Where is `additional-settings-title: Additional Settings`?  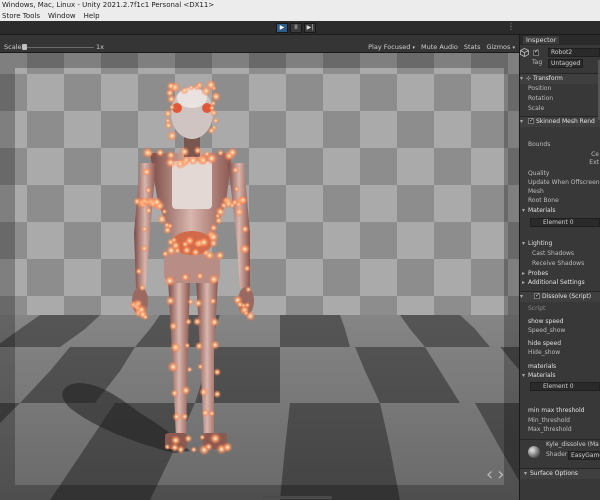 additional-settings-title: Additional Settings is located at coordinates (556, 282).